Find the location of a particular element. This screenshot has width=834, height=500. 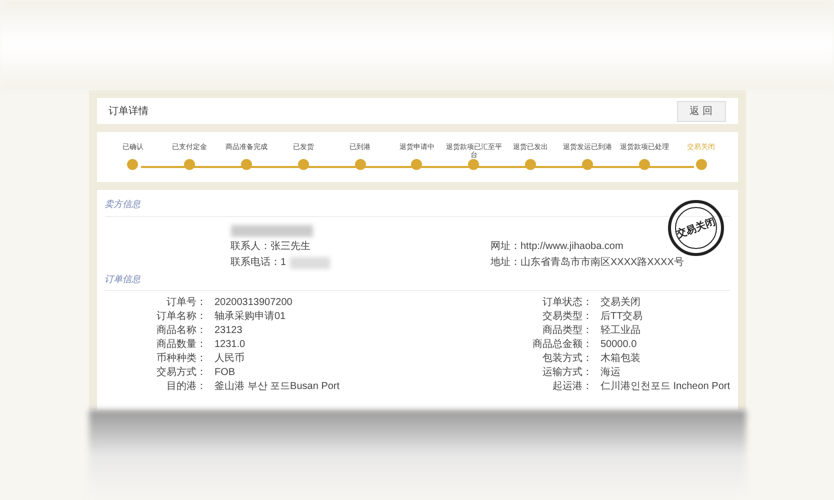

field-value: 1231.0 is located at coordinates (230, 344).